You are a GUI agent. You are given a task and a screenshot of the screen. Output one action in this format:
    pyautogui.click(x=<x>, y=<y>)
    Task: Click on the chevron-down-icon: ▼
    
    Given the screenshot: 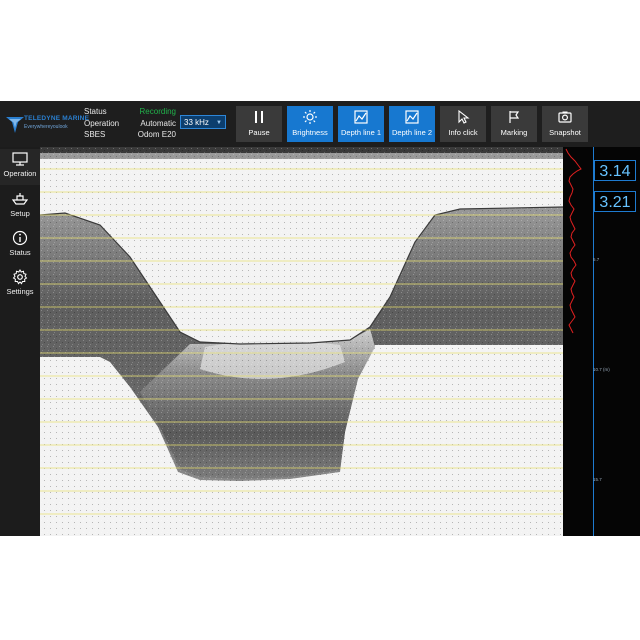 What is the action you would take?
    pyautogui.click(x=219, y=123)
    